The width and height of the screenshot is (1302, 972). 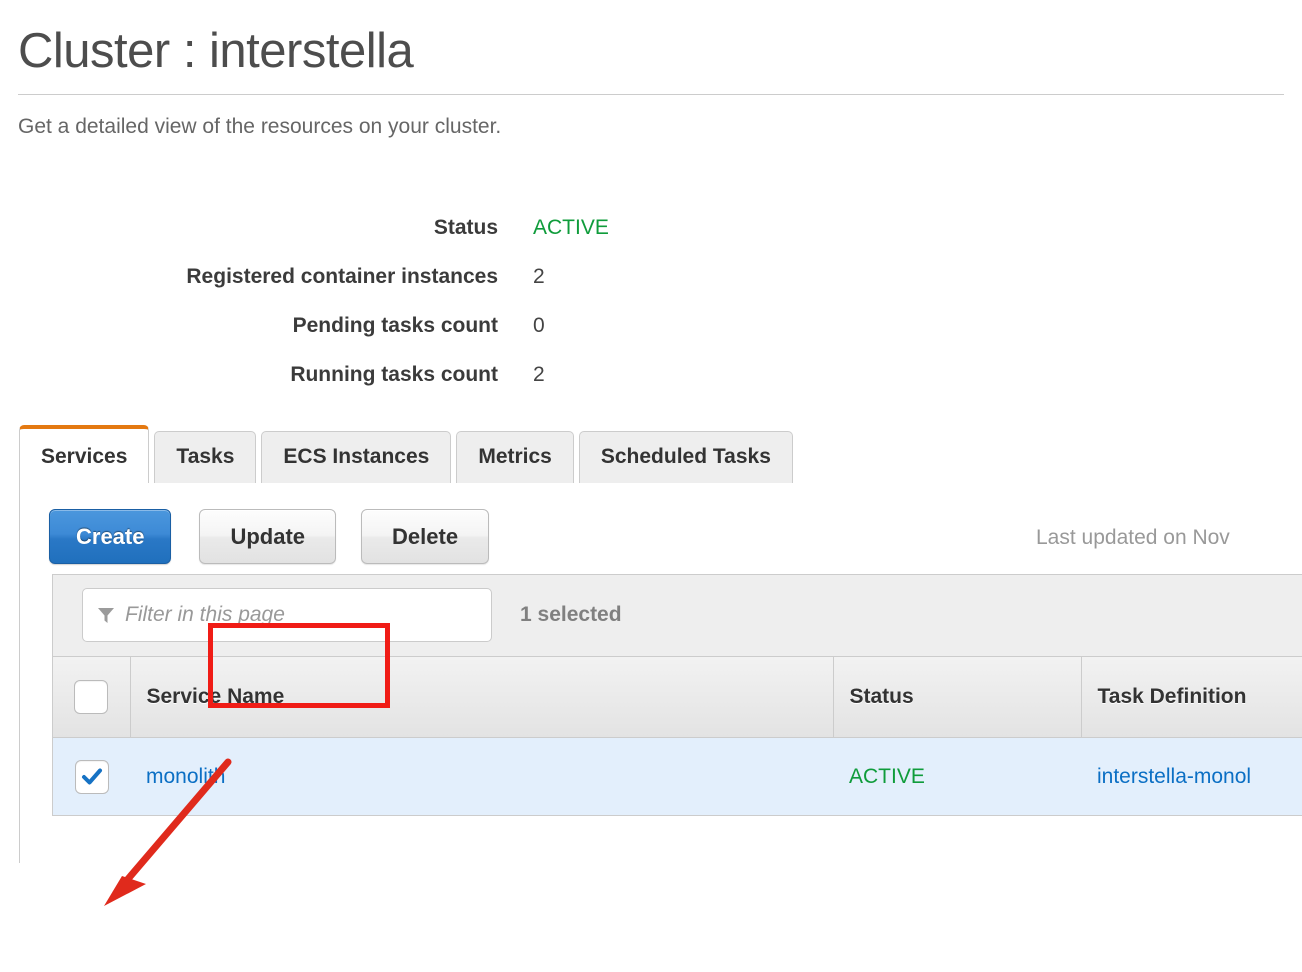 I want to click on status-badge: ACTIVE, so click(x=887, y=776).